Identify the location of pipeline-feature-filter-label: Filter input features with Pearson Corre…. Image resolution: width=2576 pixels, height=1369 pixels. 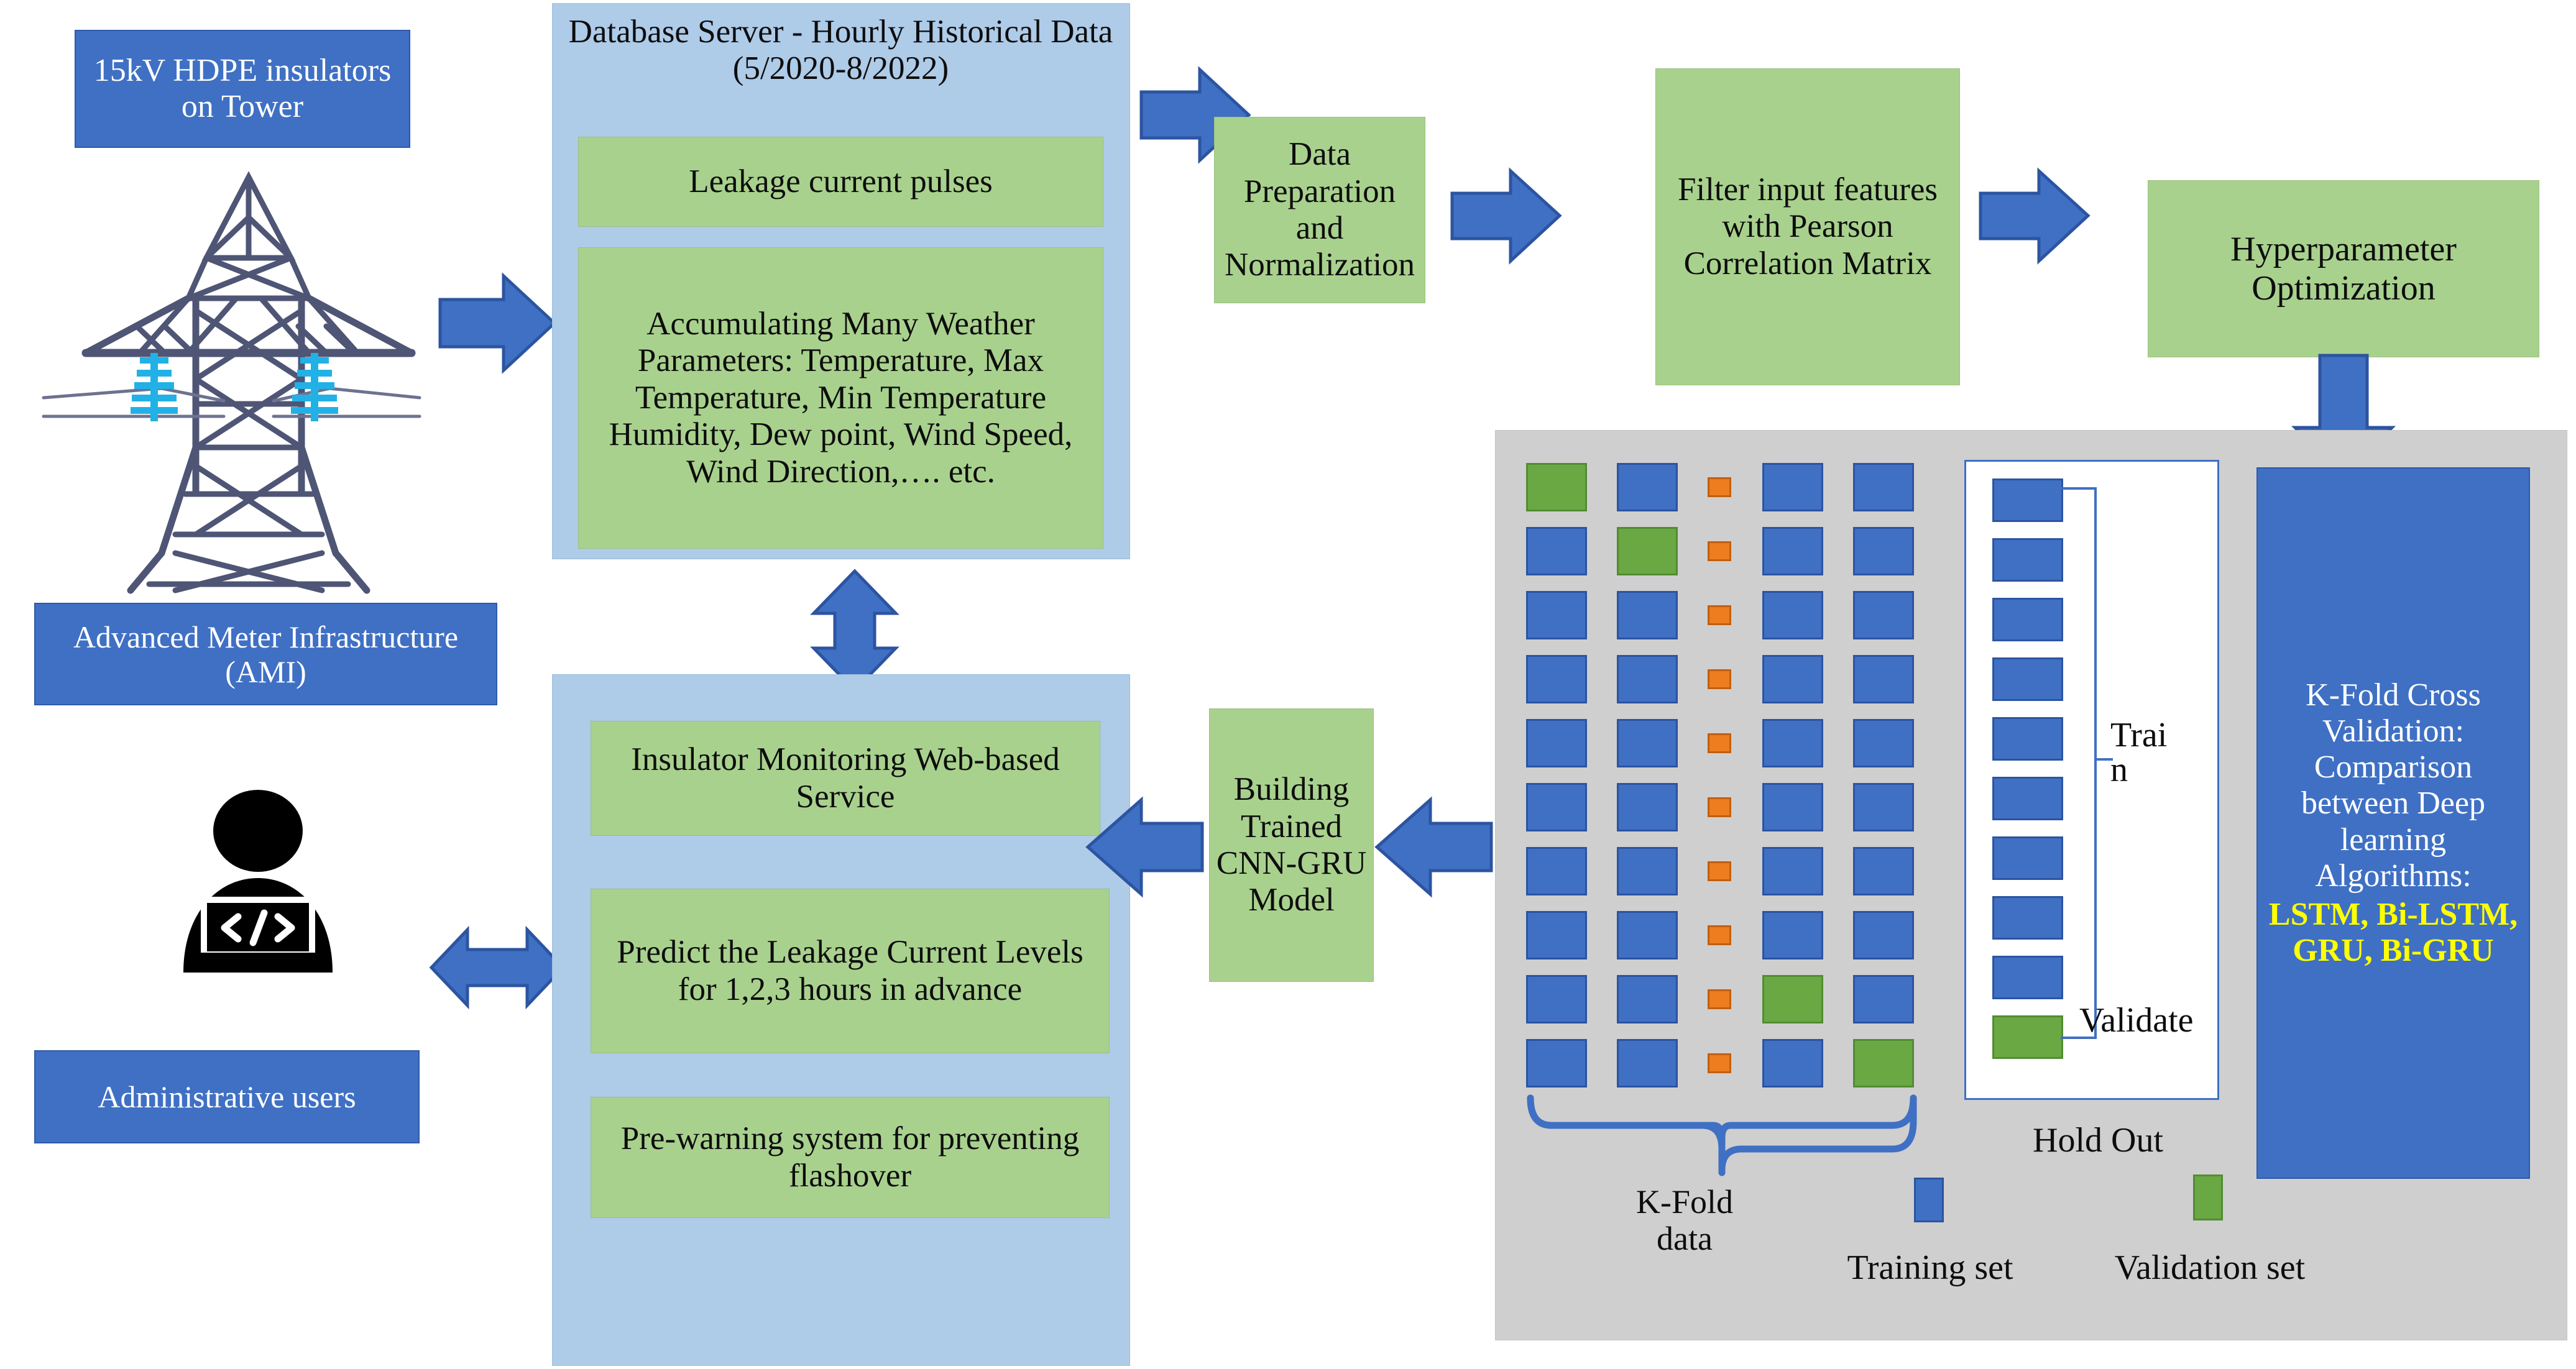
(1808, 226).